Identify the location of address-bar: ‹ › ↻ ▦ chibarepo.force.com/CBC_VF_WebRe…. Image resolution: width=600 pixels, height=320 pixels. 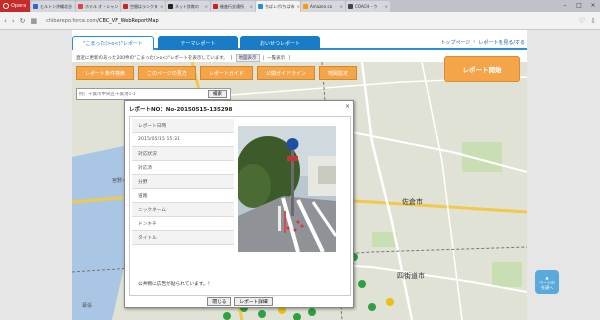
(300, 21).